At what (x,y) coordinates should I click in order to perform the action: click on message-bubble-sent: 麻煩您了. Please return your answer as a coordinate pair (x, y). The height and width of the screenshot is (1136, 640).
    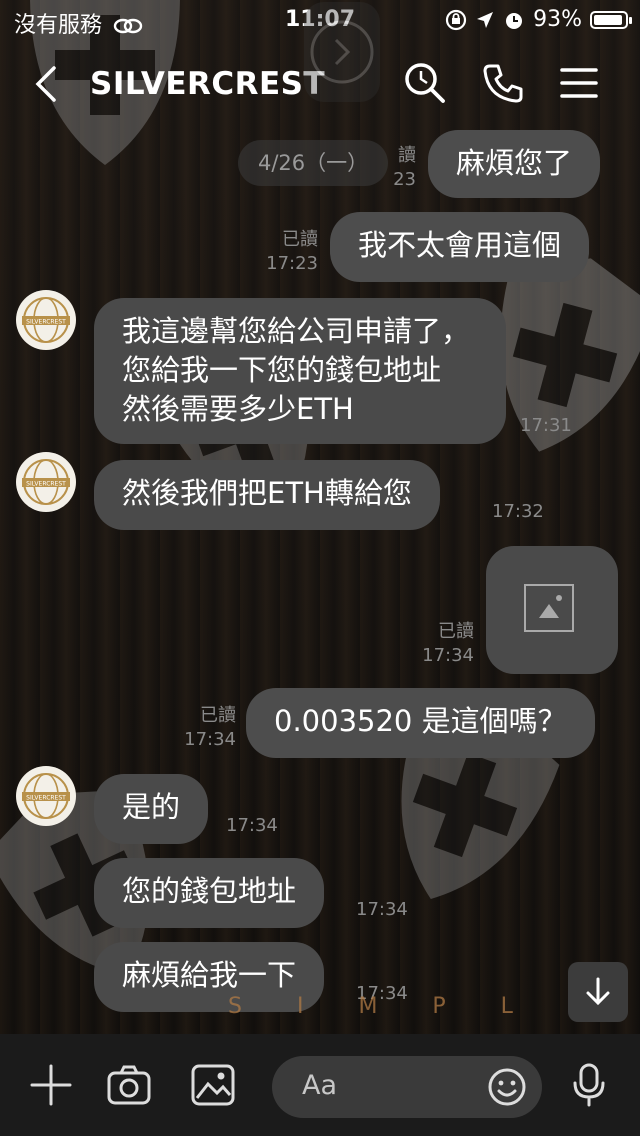
    Looking at the image, I should click on (514, 164).